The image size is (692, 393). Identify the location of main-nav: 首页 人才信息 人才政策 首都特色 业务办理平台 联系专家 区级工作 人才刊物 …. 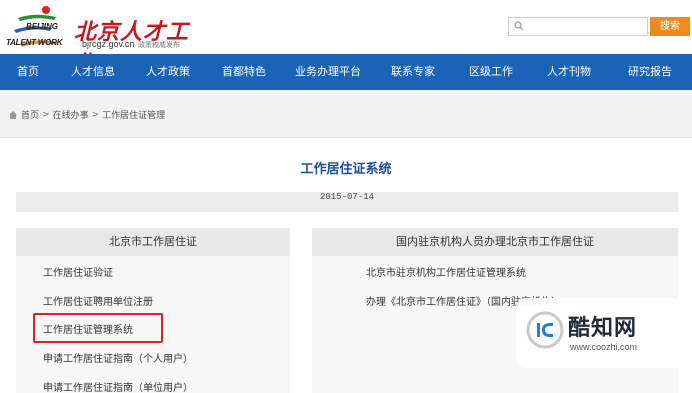
(346, 72).